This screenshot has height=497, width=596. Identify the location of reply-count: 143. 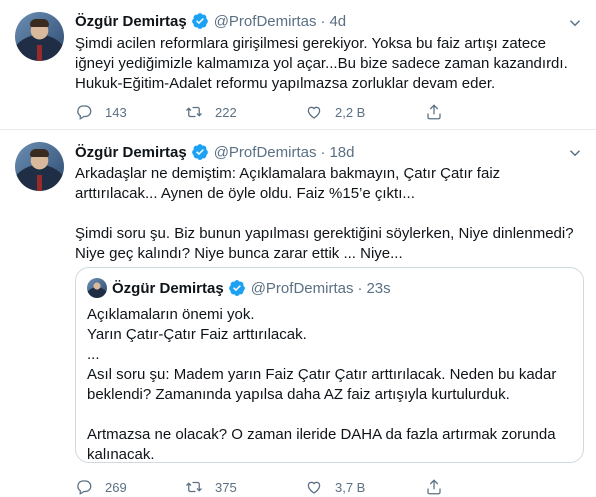
(116, 112).